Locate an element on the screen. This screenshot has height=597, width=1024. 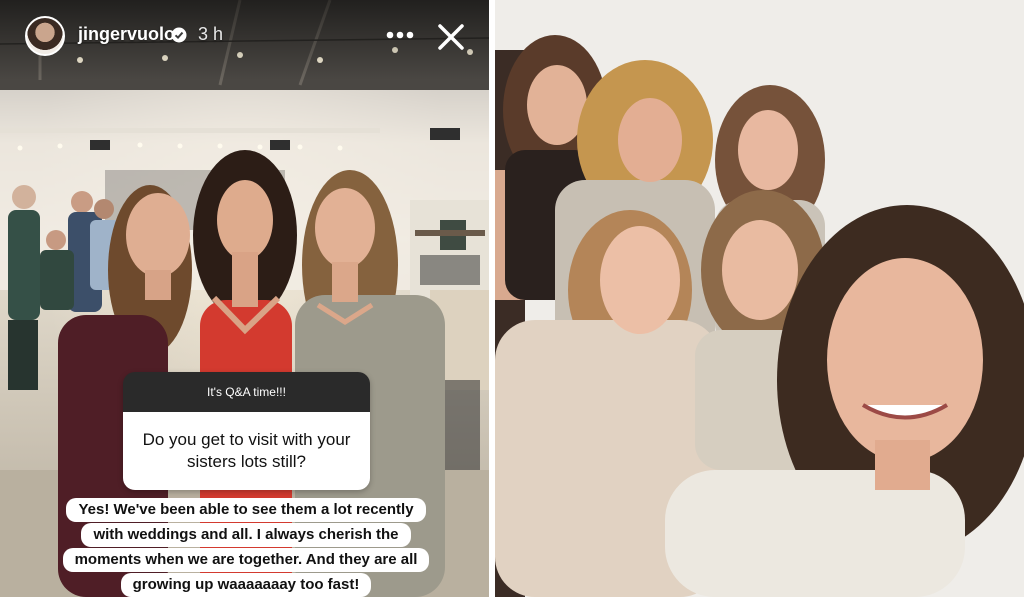
more-options-icon is located at coordinates (400, 35).